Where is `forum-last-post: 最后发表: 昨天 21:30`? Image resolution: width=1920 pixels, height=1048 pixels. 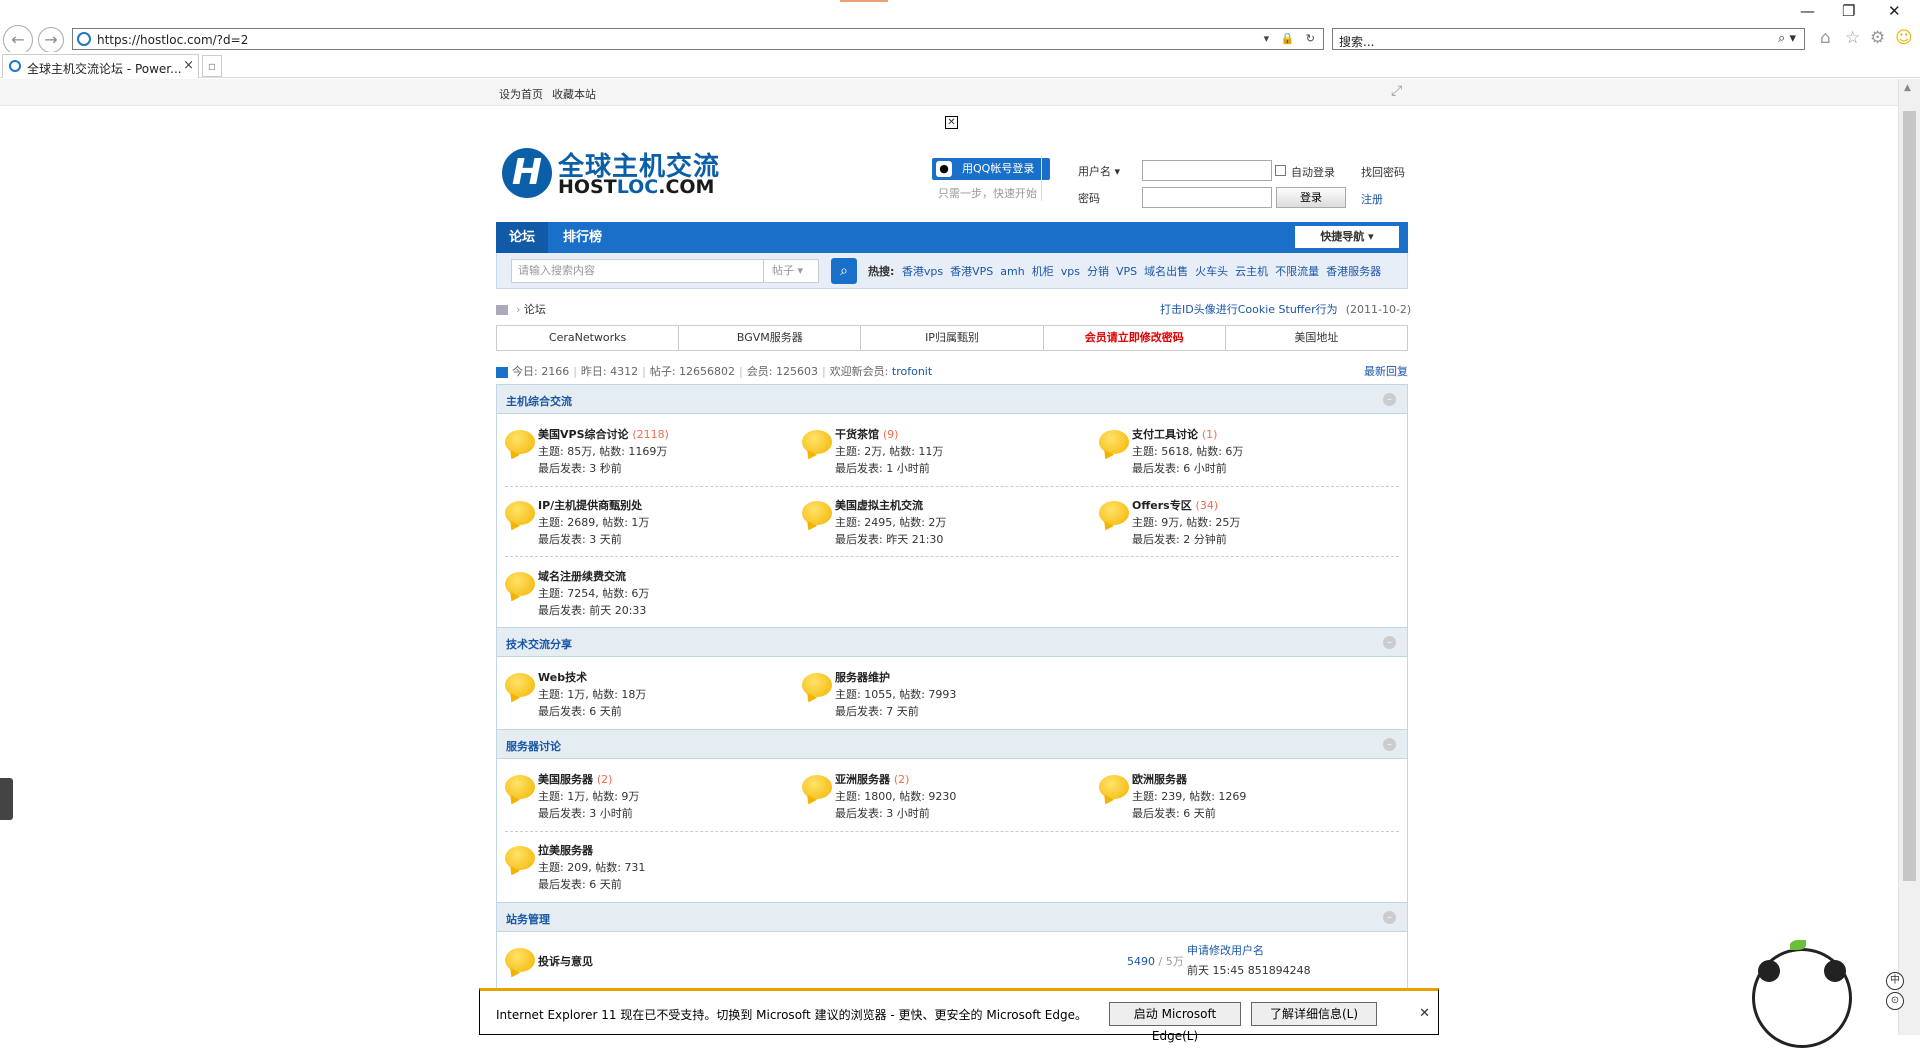 forum-last-post: 最后发表: 昨天 21:30 is located at coordinates (889, 539).